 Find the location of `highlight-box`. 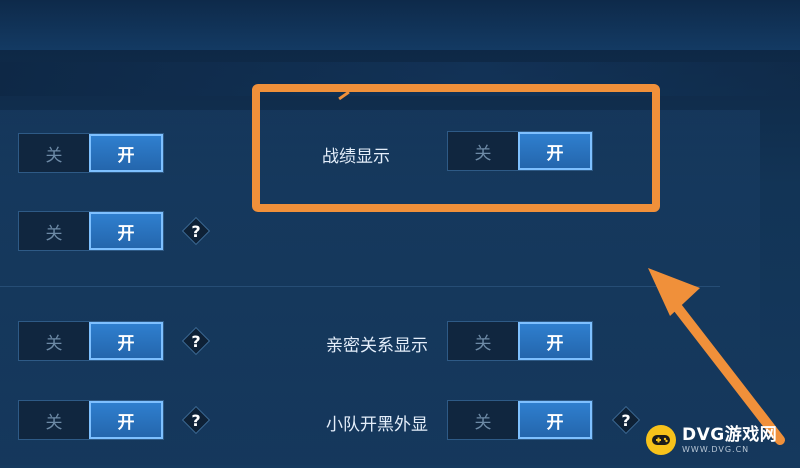

highlight-box is located at coordinates (456, 148).